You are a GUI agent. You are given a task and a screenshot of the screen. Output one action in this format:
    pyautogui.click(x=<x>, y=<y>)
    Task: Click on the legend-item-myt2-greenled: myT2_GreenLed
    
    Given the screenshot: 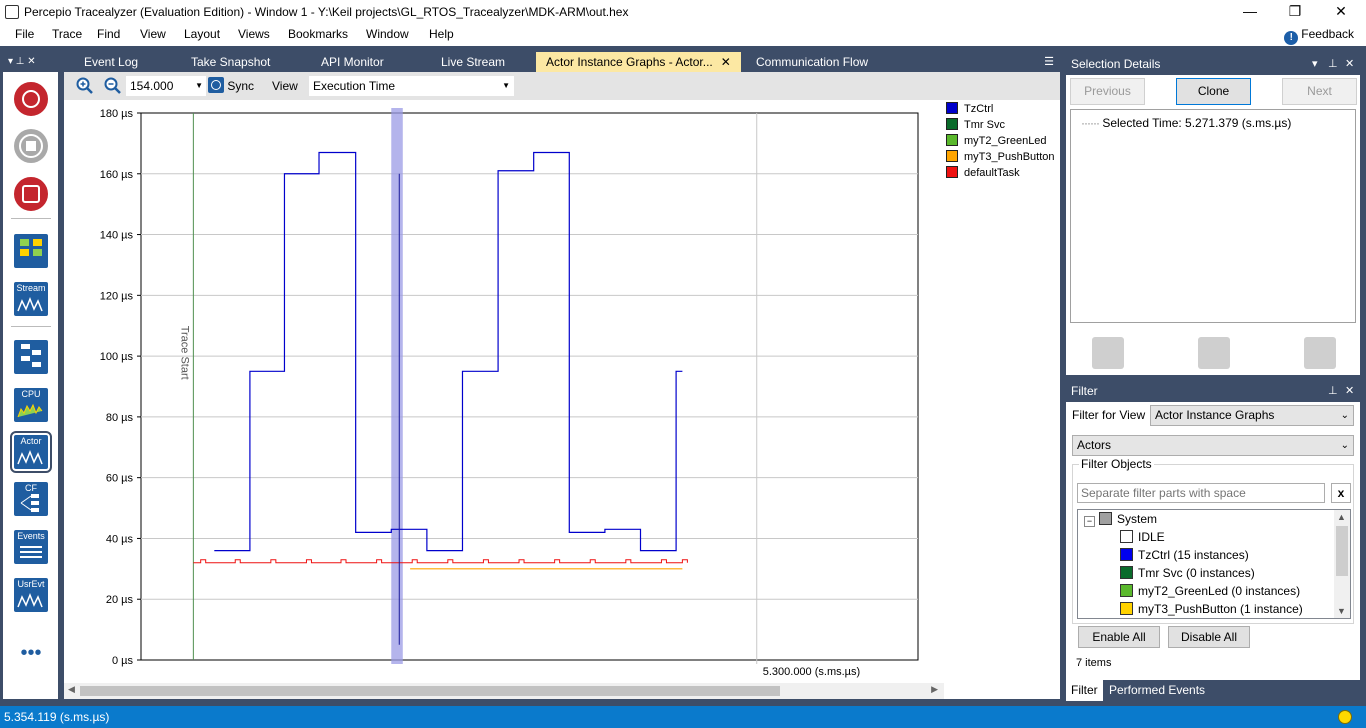 What is the action you would take?
    pyautogui.click(x=1002, y=142)
    